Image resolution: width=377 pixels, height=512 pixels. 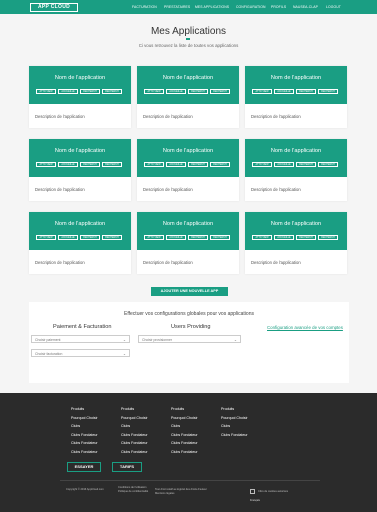 What do you see at coordinates (333, 7) in the screenshot?
I see `nav-logout: LOGOUT` at bounding box center [333, 7].